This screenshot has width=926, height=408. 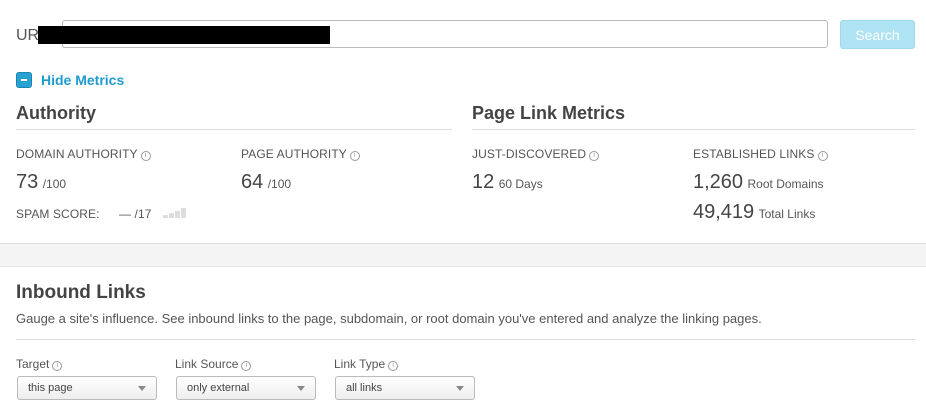 What do you see at coordinates (184, 35) in the screenshot?
I see `redacted-url` at bounding box center [184, 35].